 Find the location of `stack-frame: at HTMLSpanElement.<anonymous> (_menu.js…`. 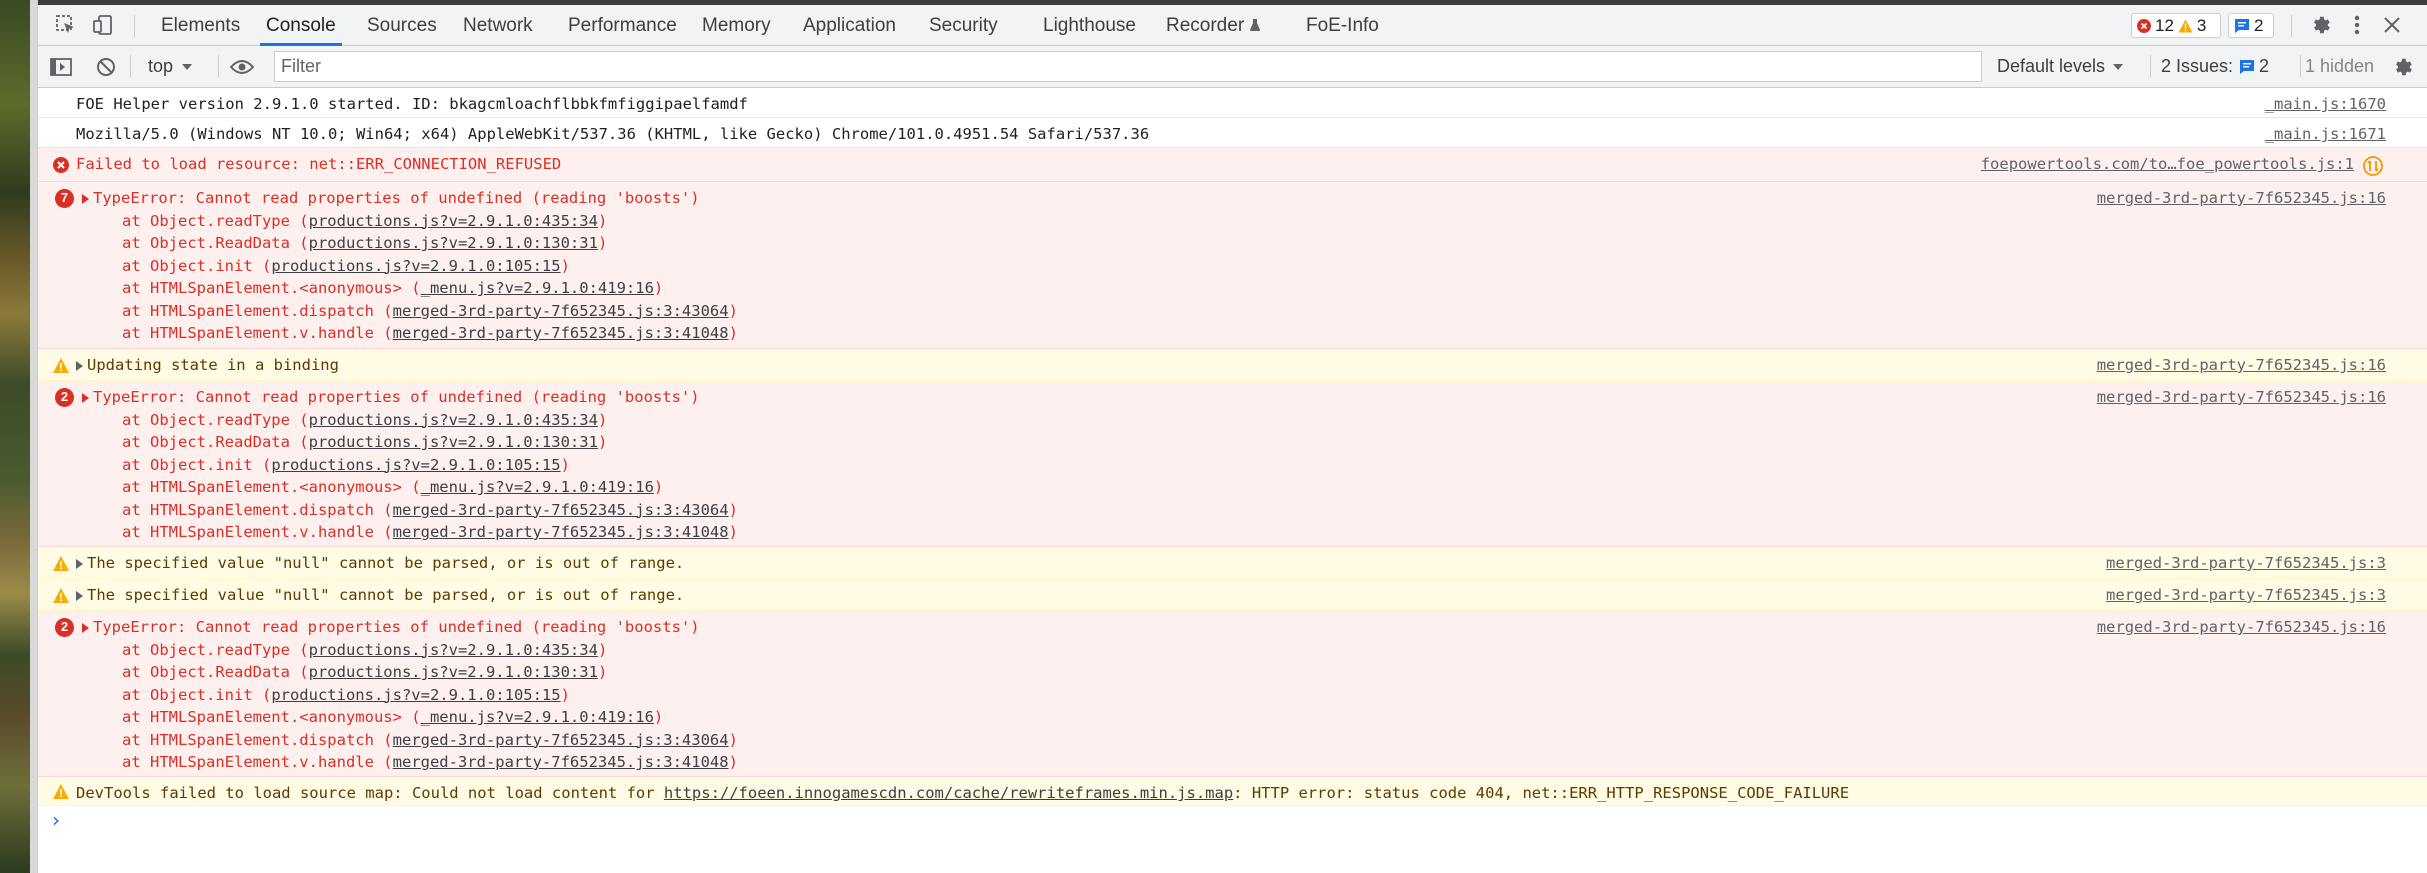

stack-frame: at HTMLSpanElement.<anonymous> (_menu.js… is located at coordinates (393, 487).